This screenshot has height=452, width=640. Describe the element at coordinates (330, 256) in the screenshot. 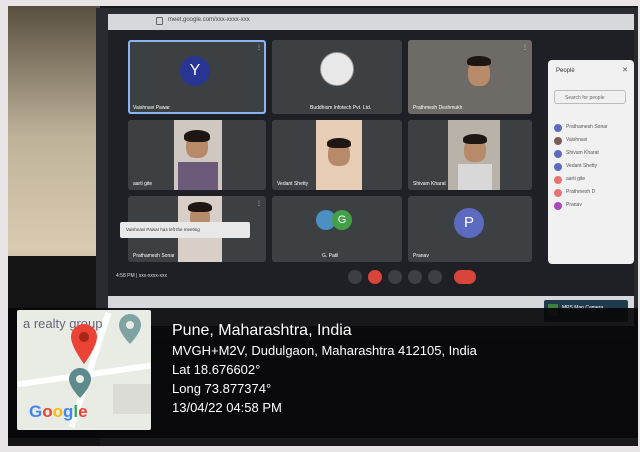

I see `participant-name: G. Patil` at that location.